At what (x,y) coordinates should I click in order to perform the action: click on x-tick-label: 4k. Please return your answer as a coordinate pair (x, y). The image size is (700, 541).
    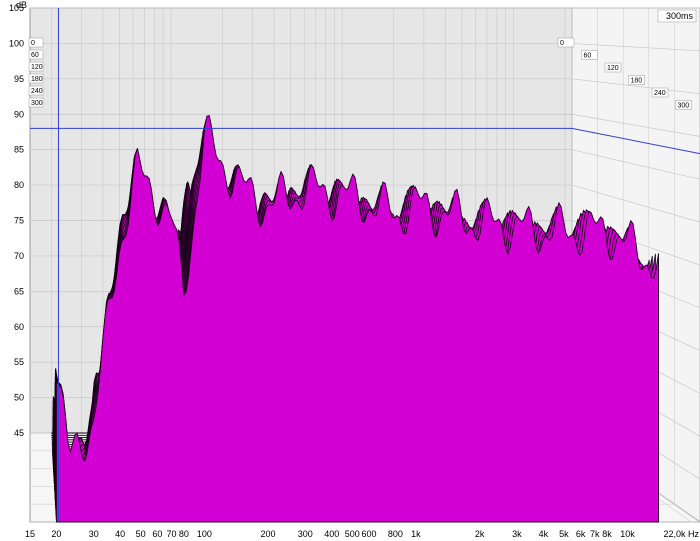
    Looking at the image, I should click on (544, 534).